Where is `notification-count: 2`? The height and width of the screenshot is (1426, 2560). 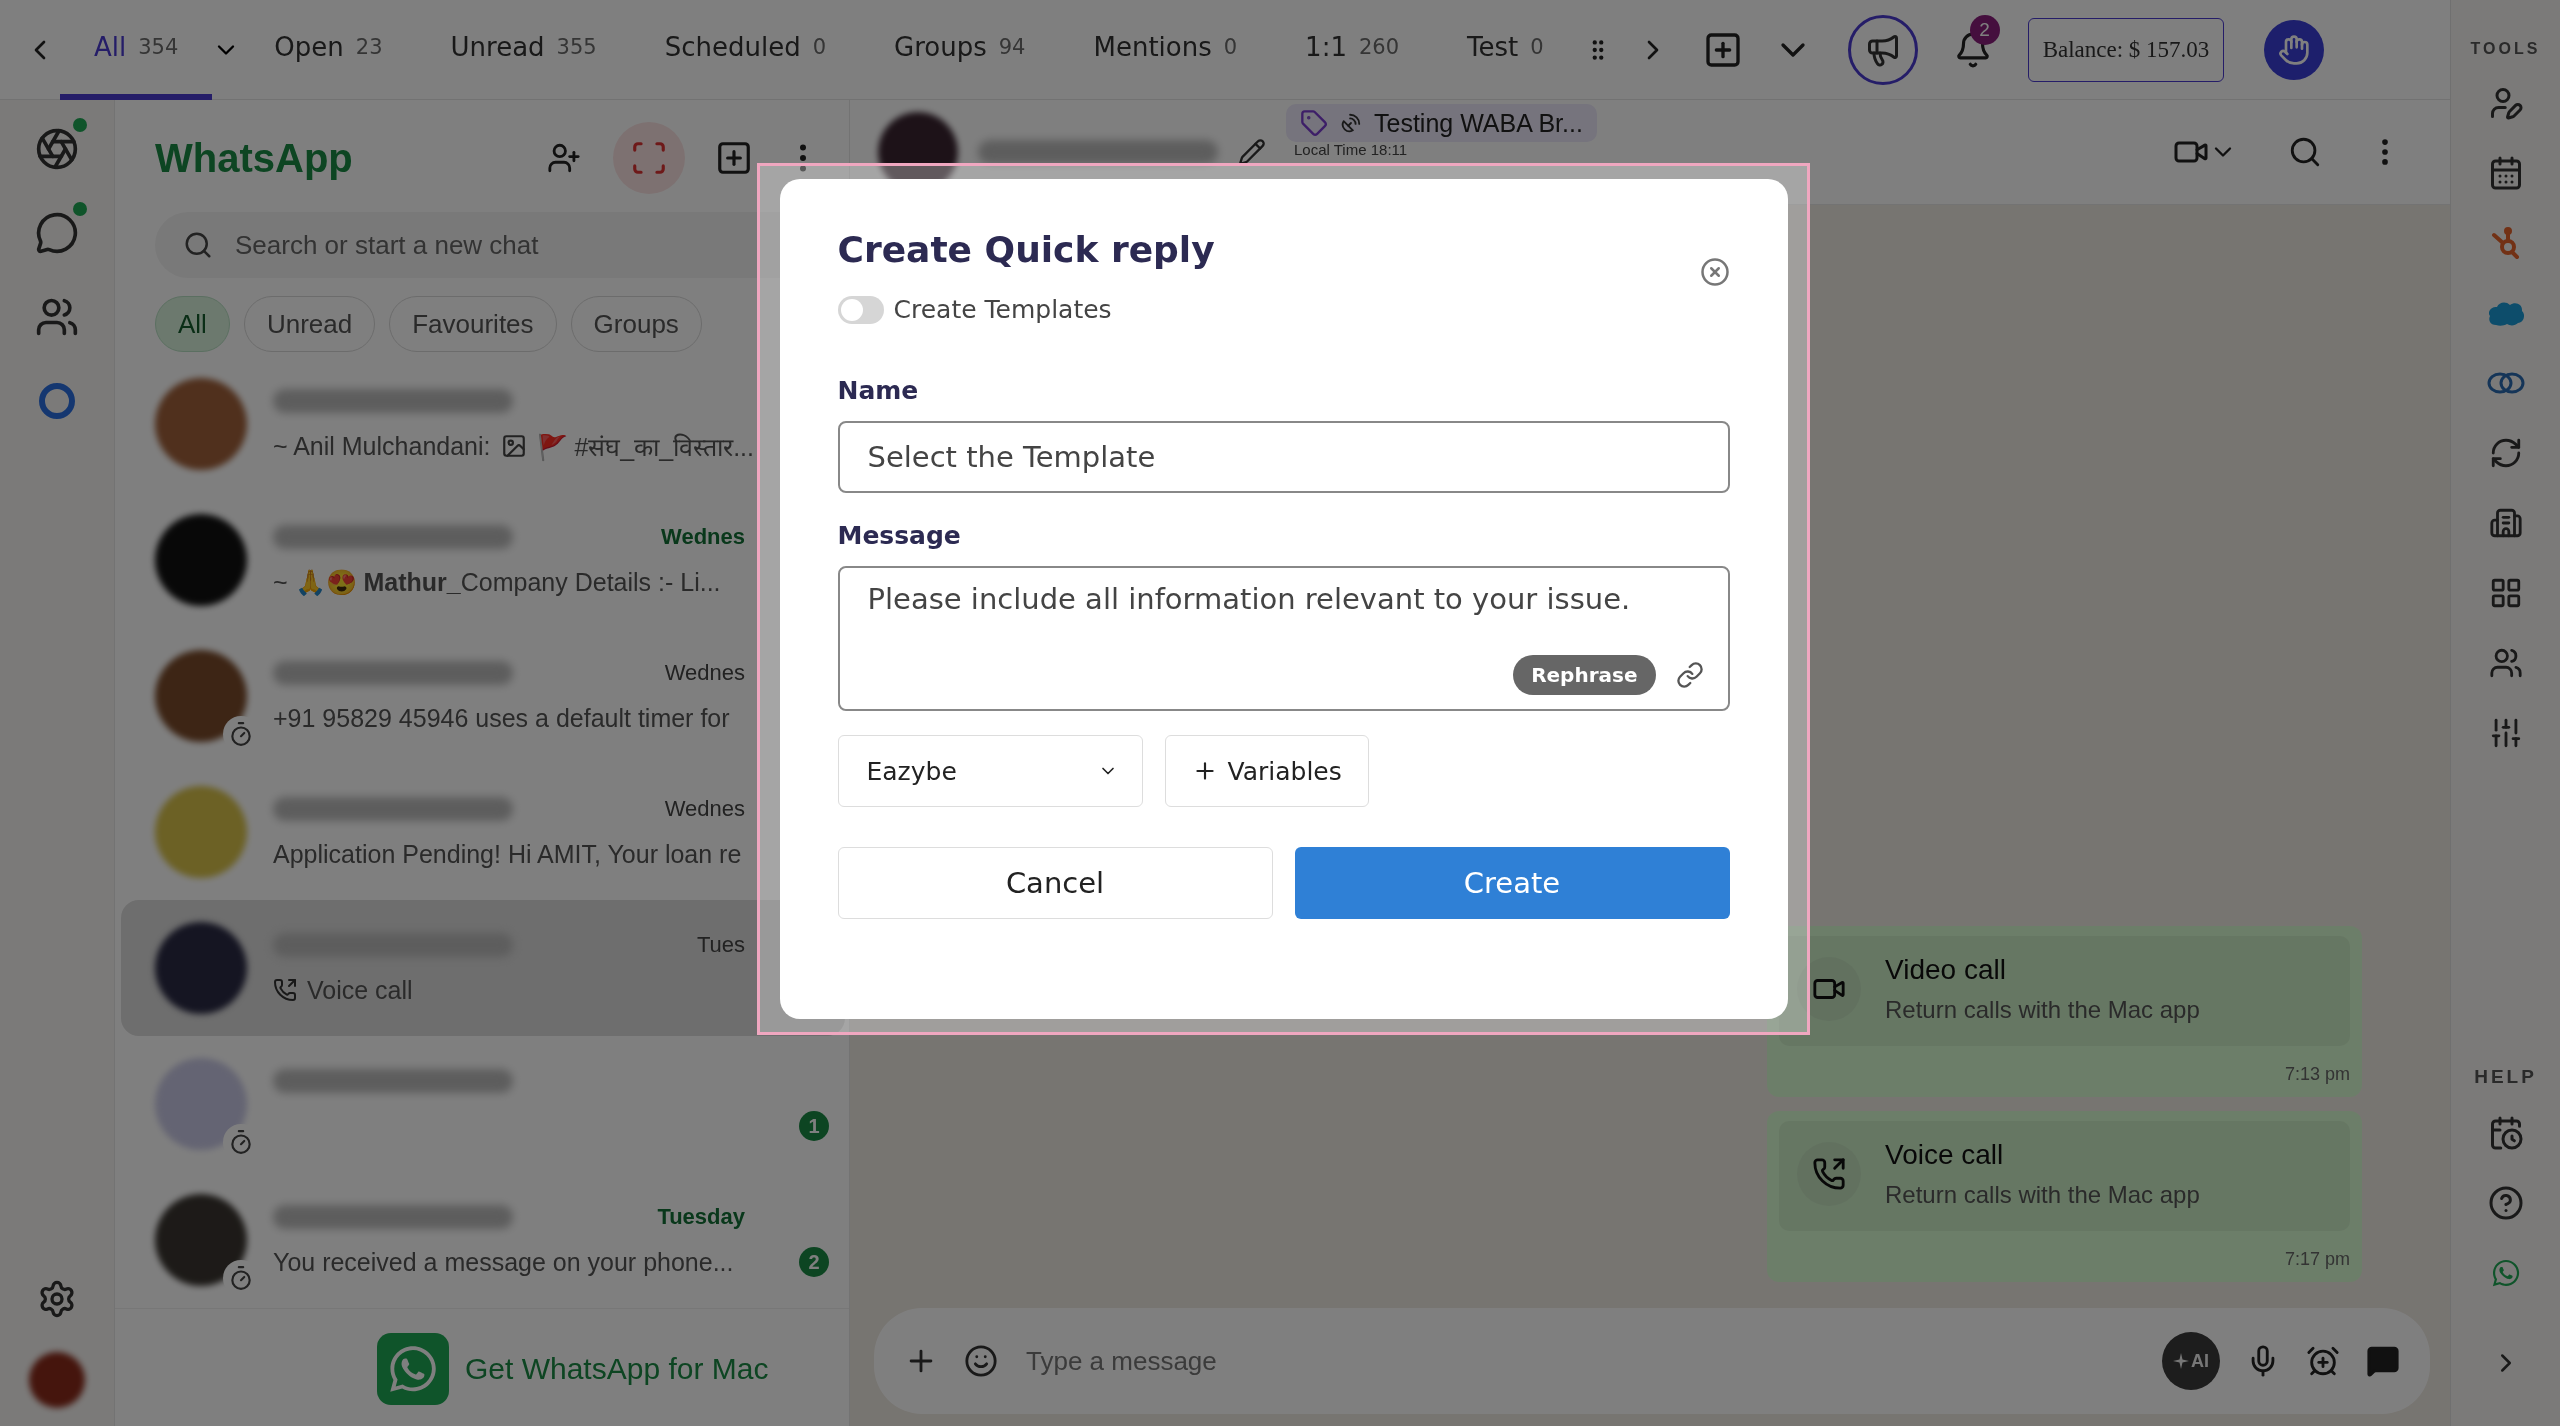
notification-count: 2 is located at coordinates (1984, 29).